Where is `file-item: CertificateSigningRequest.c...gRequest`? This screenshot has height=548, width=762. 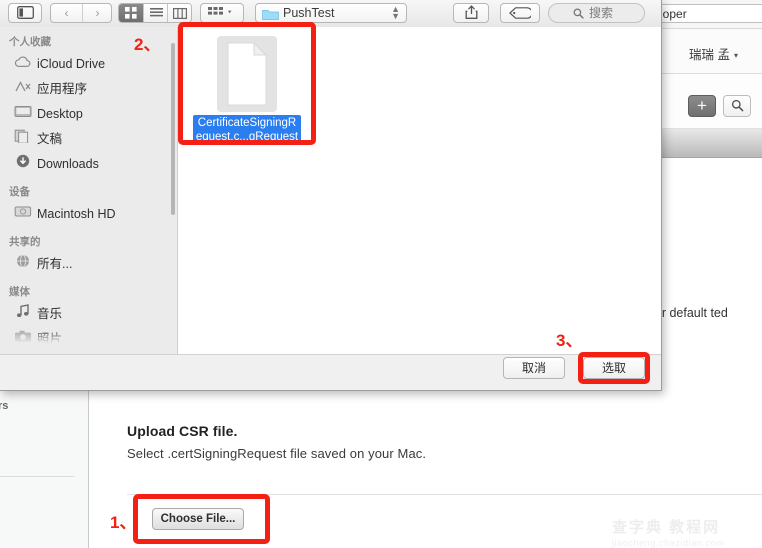 file-item: CertificateSigningRequest.c...gRequest is located at coordinates (247, 90).